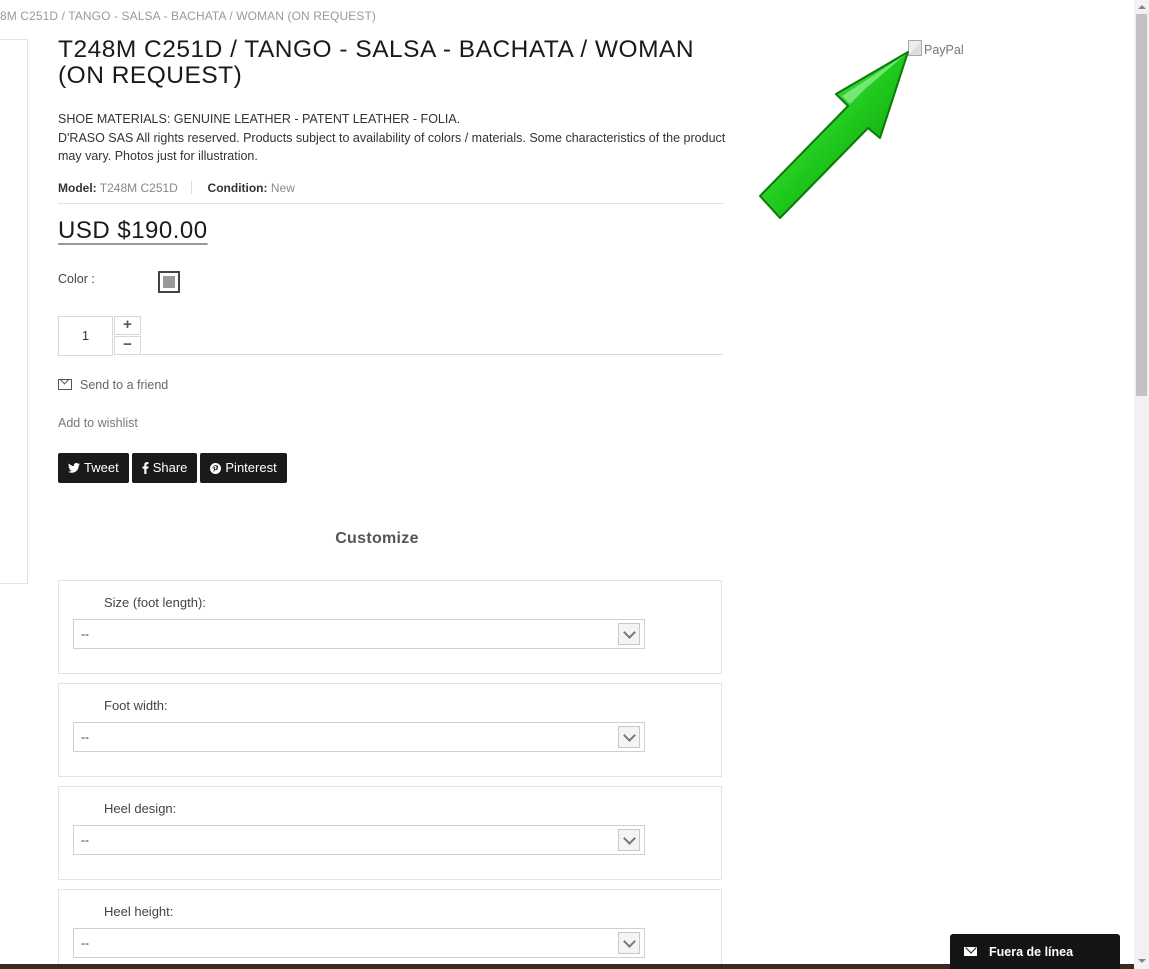 This screenshot has width=1149, height=969. Describe the element at coordinates (1141, 961) in the screenshot. I see `scroll-down-icon` at that location.